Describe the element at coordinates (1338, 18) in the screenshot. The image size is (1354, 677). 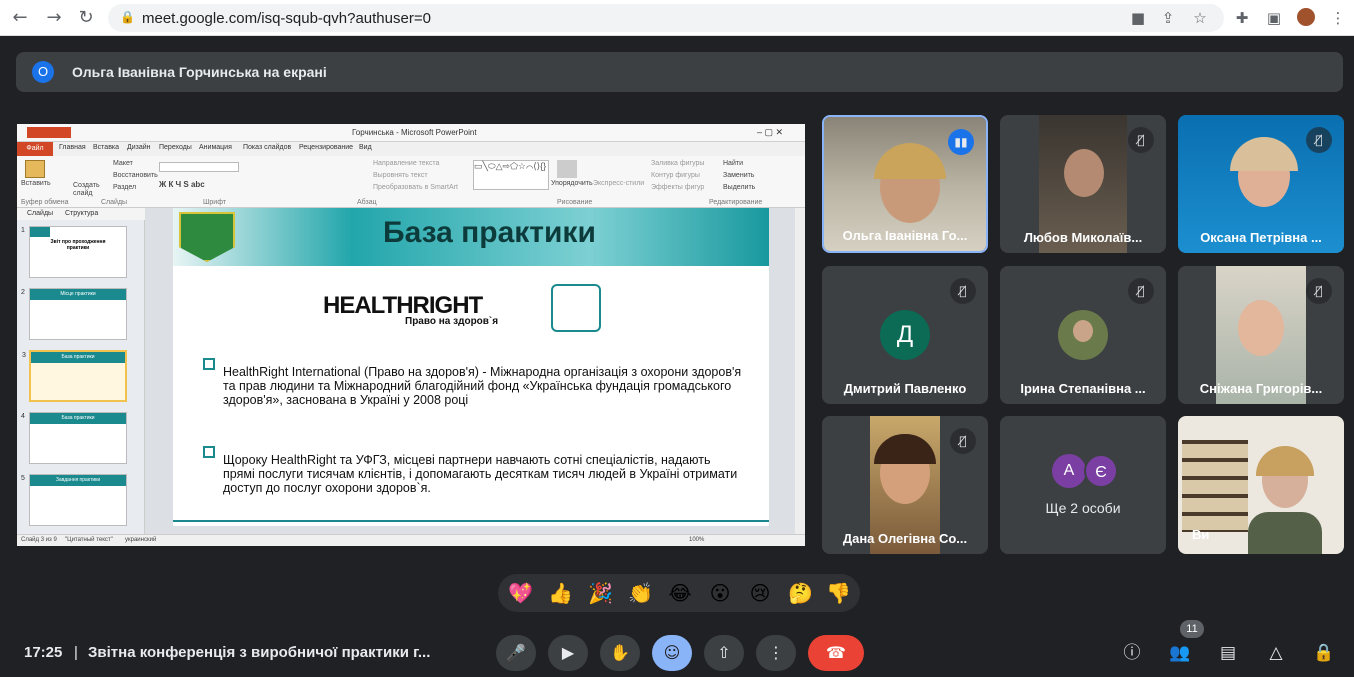
I see `menu-icon: ⋮` at that location.